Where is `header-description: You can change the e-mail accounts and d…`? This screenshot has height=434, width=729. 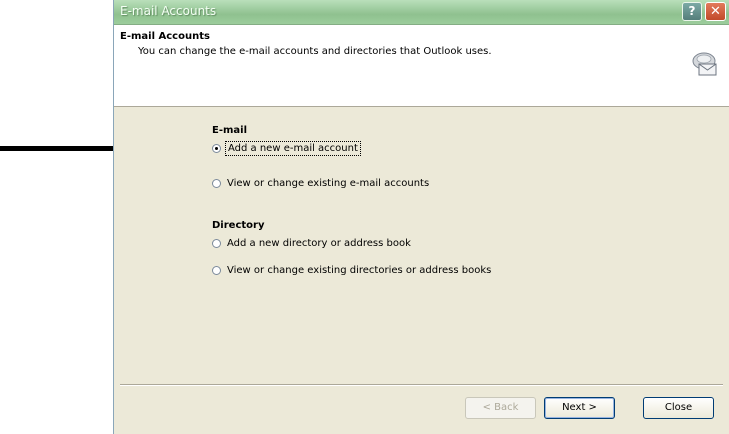 header-description: You can change the e-mail accounts and d… is located at coordinates (315, 51).